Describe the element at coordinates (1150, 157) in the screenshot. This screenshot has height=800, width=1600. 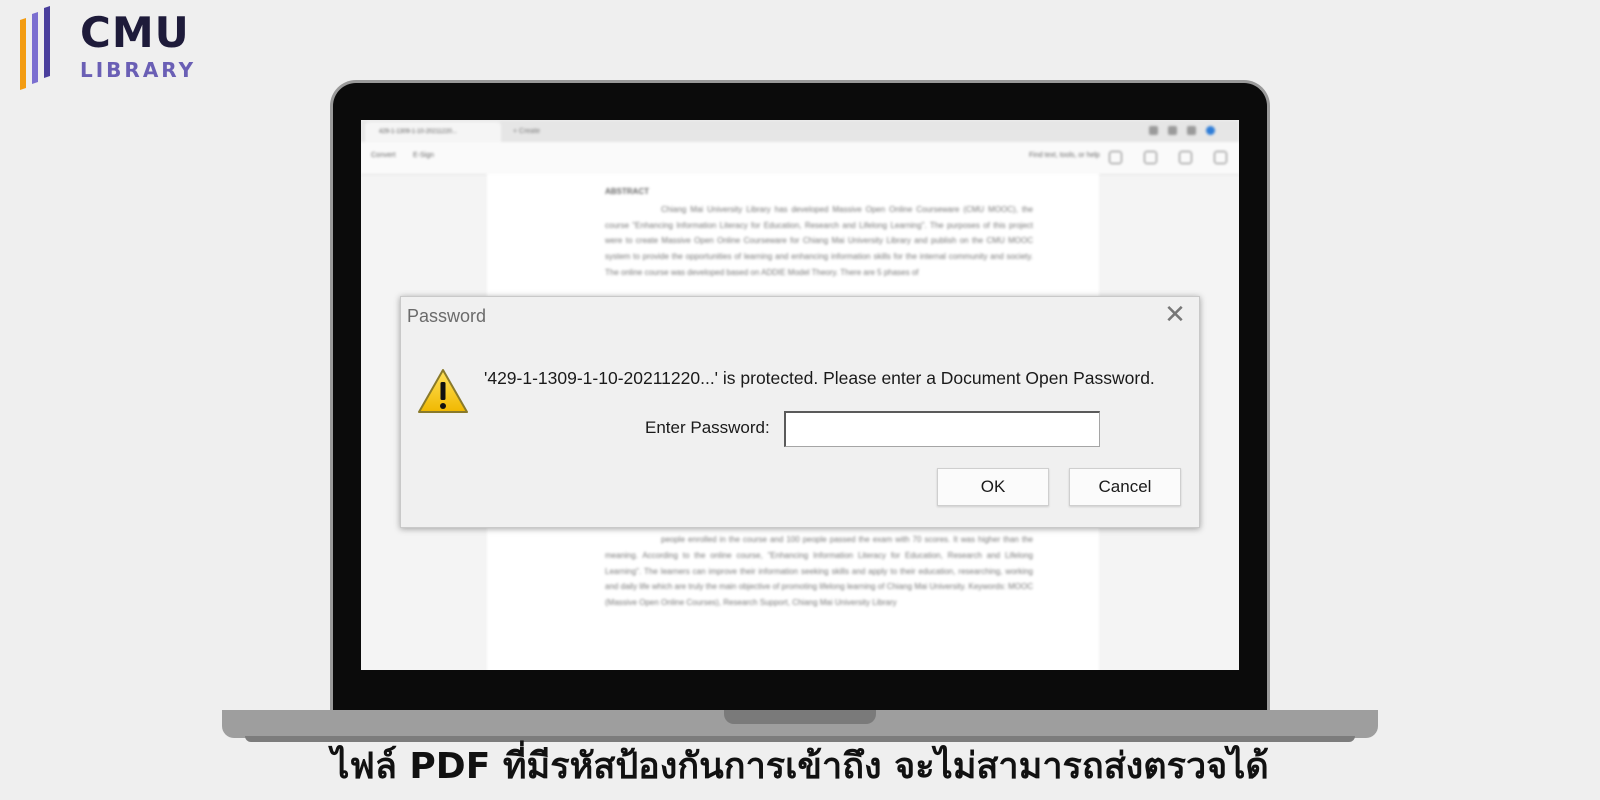
I see `print-icon` at that location.